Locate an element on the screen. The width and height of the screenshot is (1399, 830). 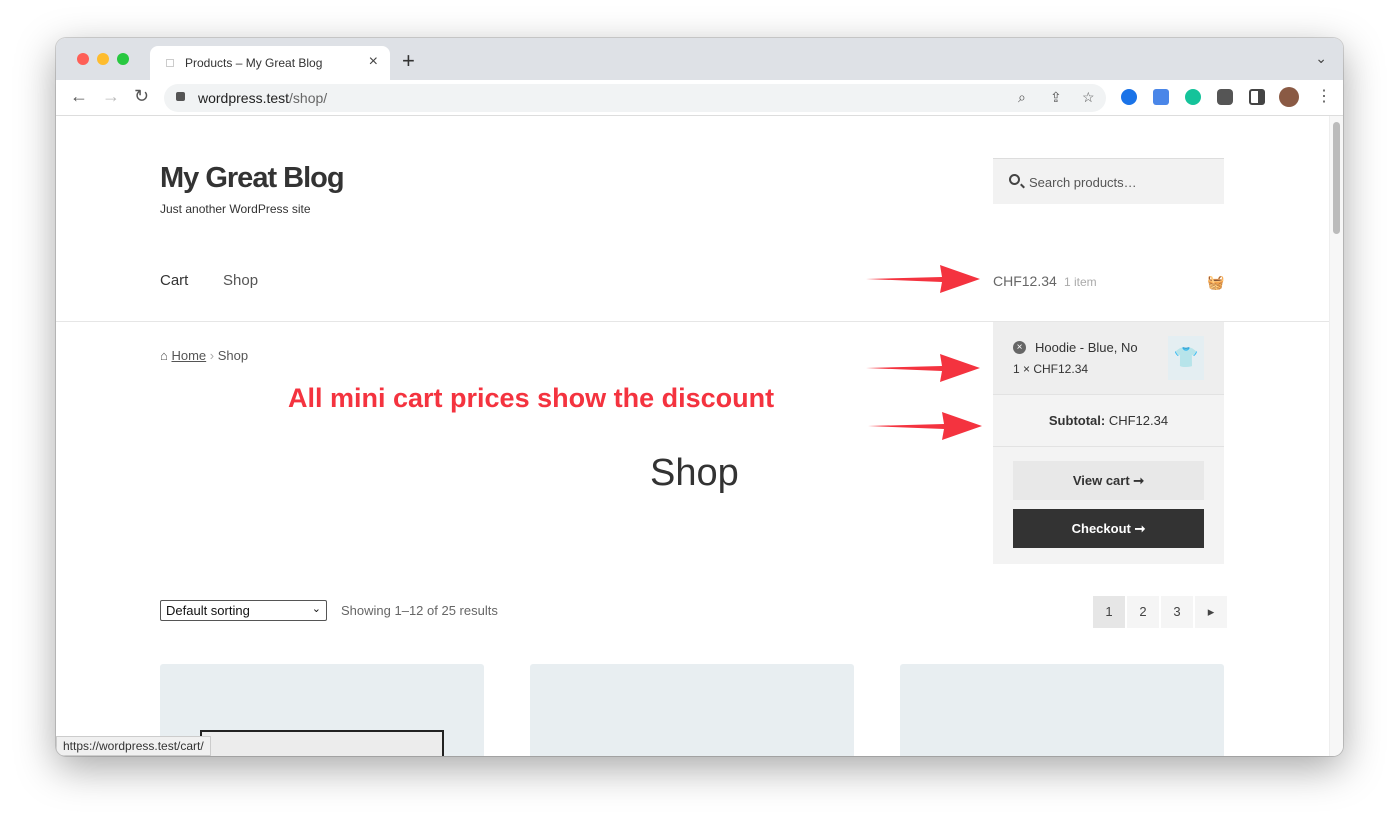
url-path: /shop/ is located at coordinates (308, 98).